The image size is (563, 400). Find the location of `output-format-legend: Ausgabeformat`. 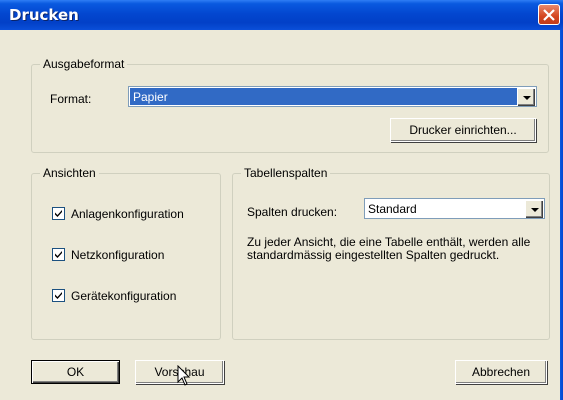

output-format-legend: Ausgabeformat is located at coordinates (84, 64).